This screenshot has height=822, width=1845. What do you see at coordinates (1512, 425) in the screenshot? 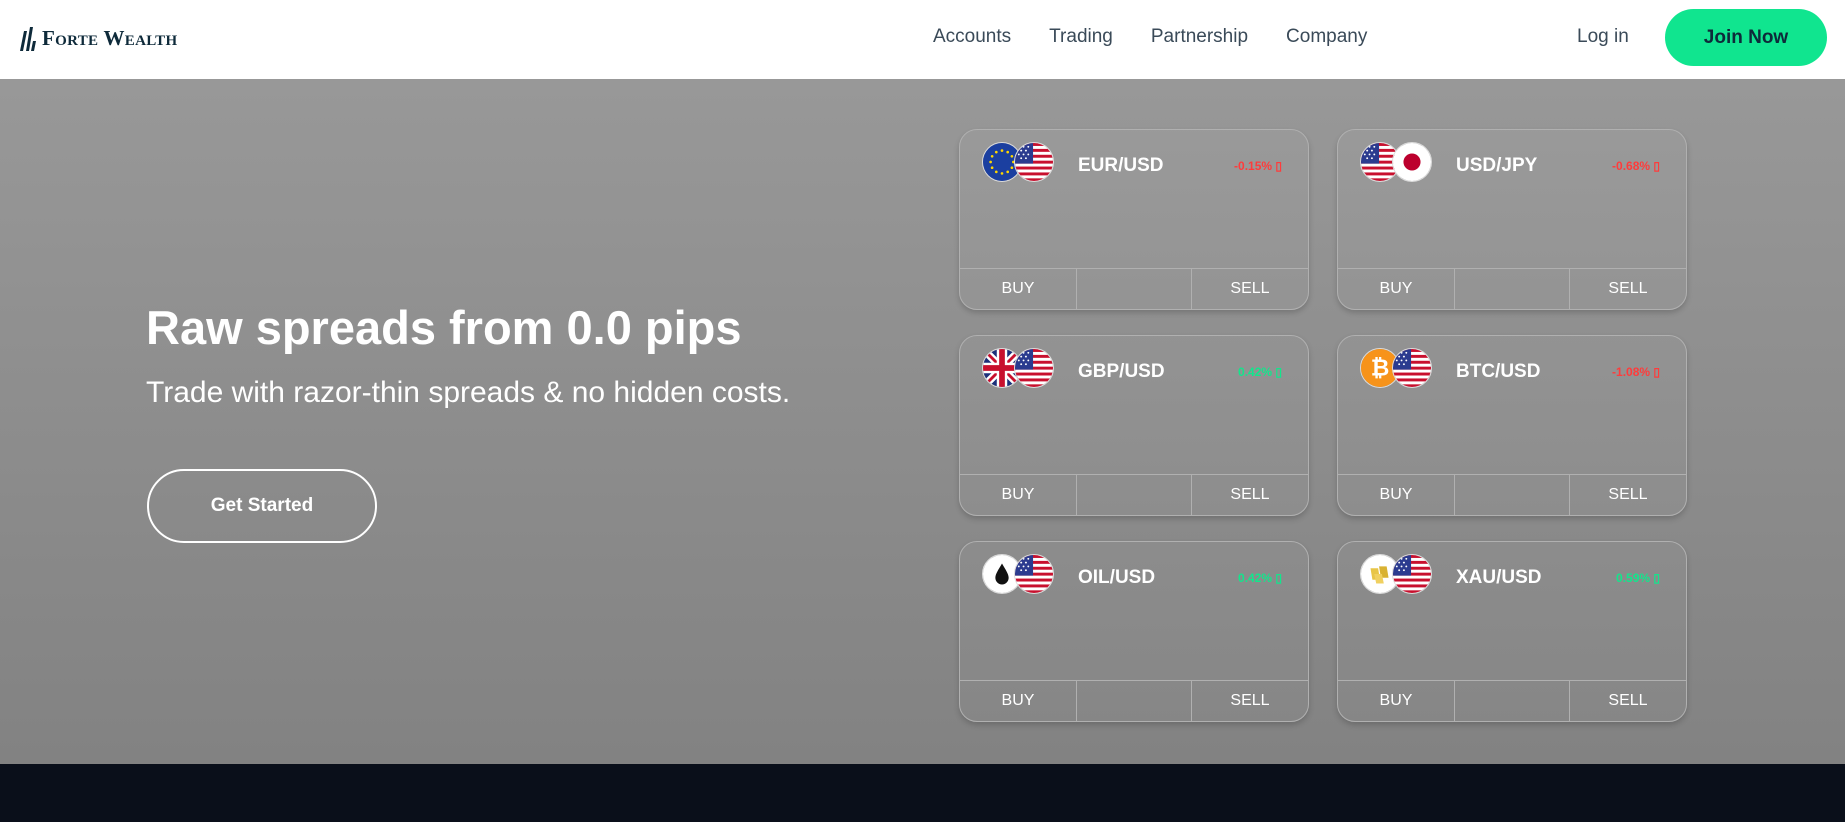
I see `ticker-card-btcusd: BTC/USD -1.08% ▯ BUY SELL` at bounding box center [1512, 425].